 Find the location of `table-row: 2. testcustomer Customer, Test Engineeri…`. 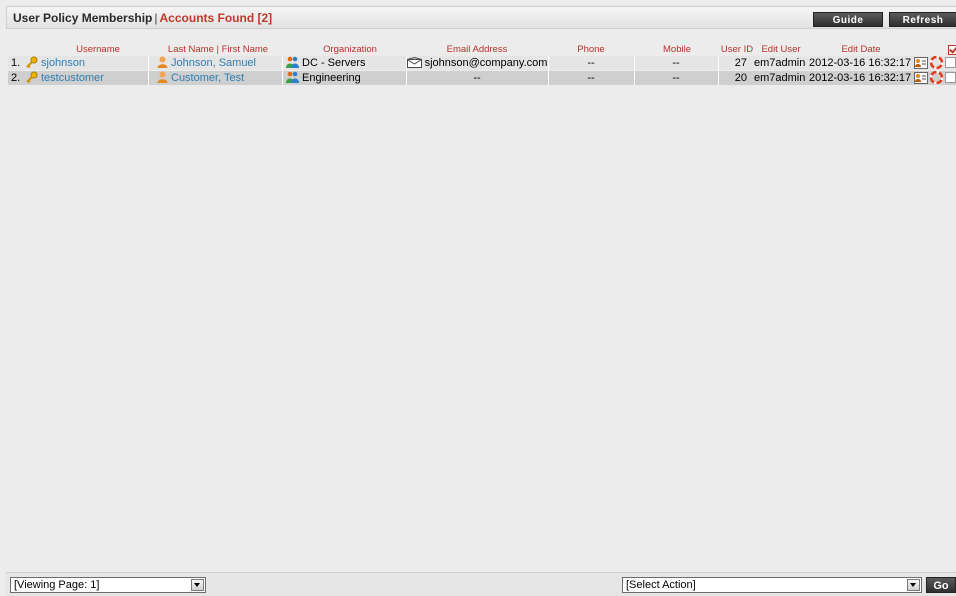

table-row: 2. testcustomer Customer, Test Engineeri… is located at coordinates (482, 78).